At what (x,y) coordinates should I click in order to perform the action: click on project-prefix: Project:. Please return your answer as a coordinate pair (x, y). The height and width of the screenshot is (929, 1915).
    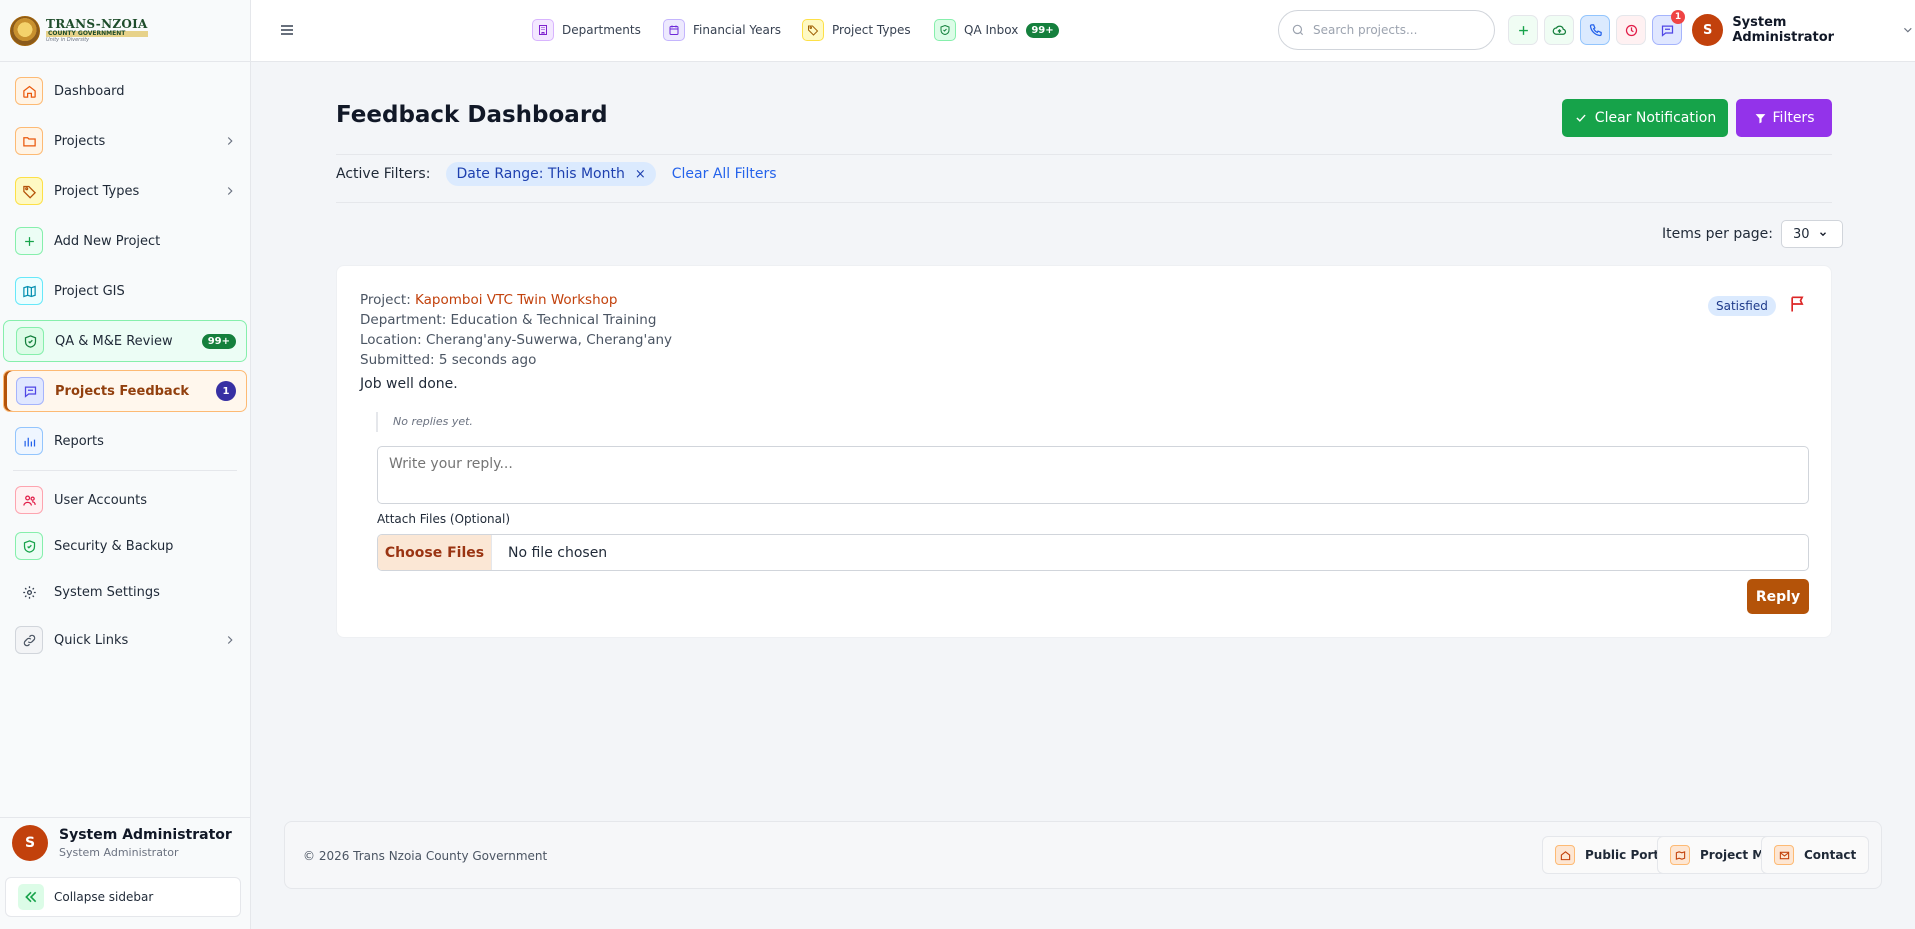
    Looking at the image, I should click on (385, 300).